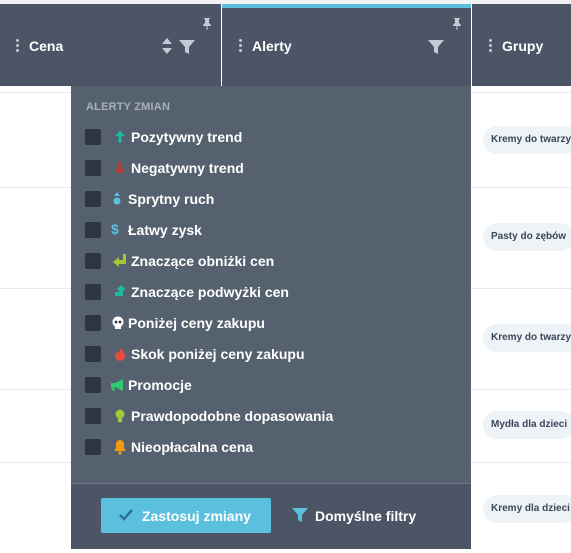 This screenshot has width=571, height=553. I want to click on filter-option-znaczace-obnizki-cen: Znaczące obniżki cen, so click(270, 261).